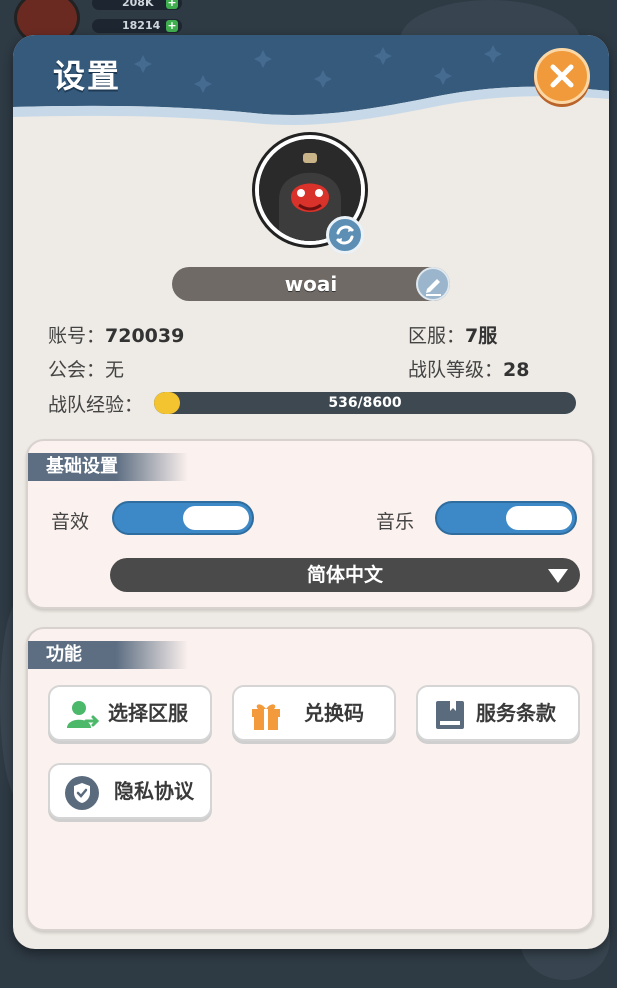 This screenshot has height=988, width=617. Describe the element at coordinates (108, 467) in the screenshot. I see `basic-settings-title: 基础设置` at that location.